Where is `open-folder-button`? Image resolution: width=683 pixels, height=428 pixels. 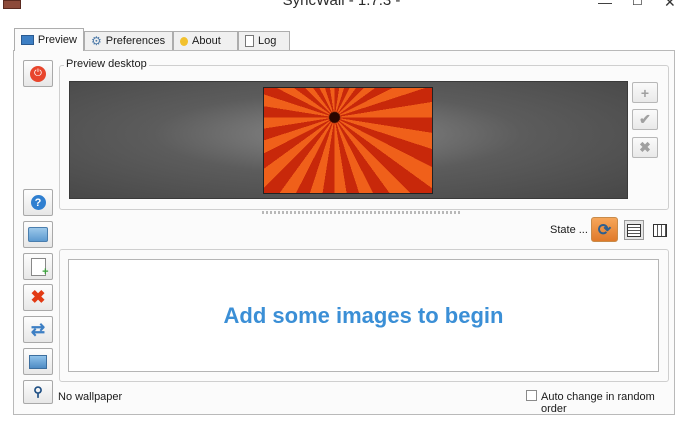
open-folder-button is located at coordinates (38, 234).